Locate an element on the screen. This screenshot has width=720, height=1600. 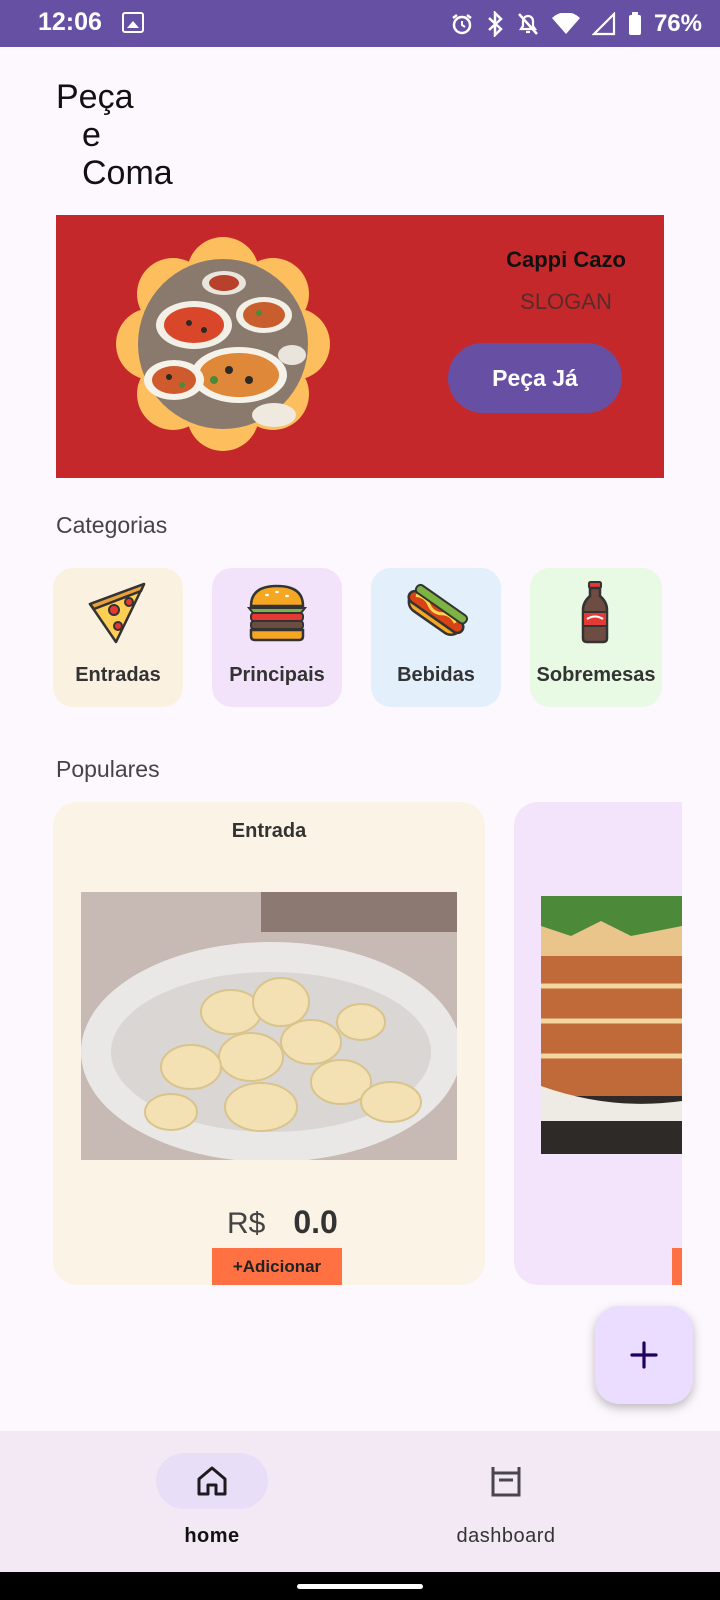
app-title: Peça e Coma is located at coordinates (114, 135).